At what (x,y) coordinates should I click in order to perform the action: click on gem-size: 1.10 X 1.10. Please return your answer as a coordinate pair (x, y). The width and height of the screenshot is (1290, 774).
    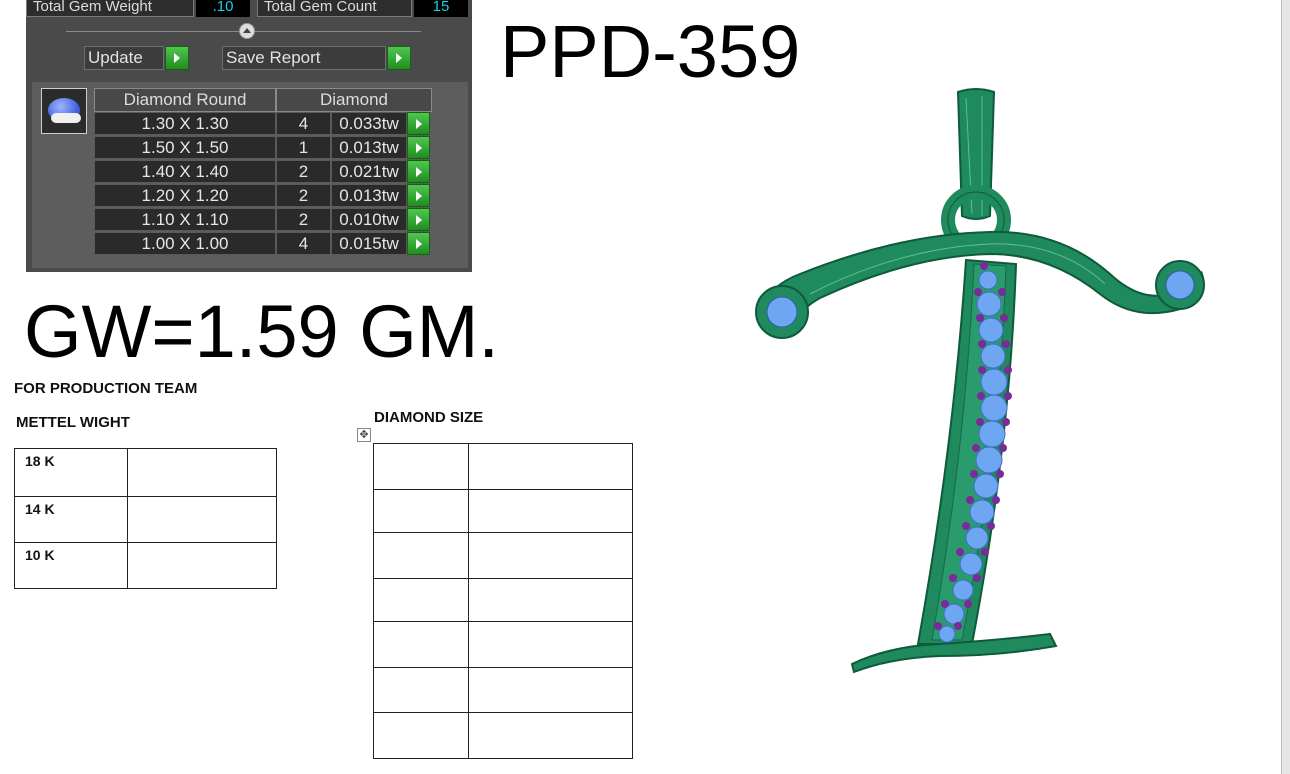
    Looking at the image, I should click on (185, 219).